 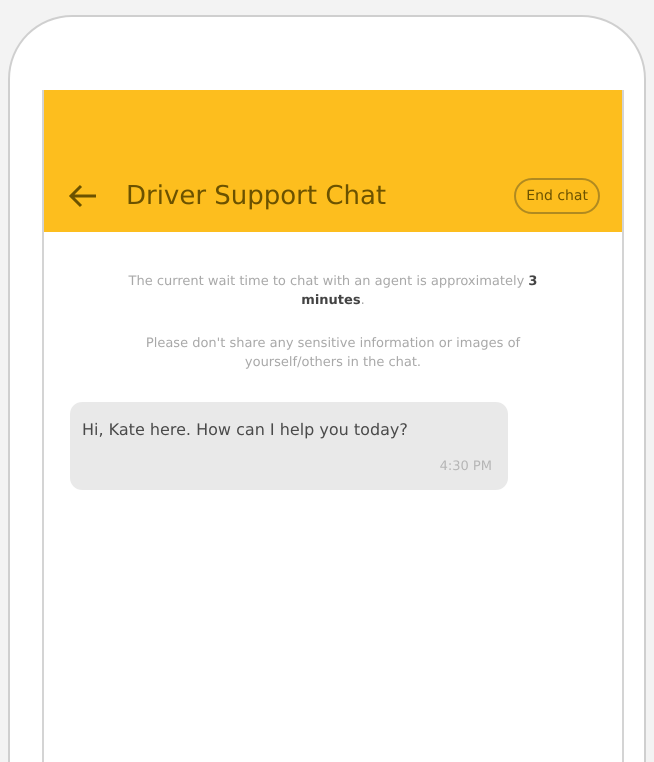 What do you see at coordinates (245, 429) in the screenshot?
I see `message-text: Hi, Kate here. How can I help you today?` at bounding box center [245, 429].